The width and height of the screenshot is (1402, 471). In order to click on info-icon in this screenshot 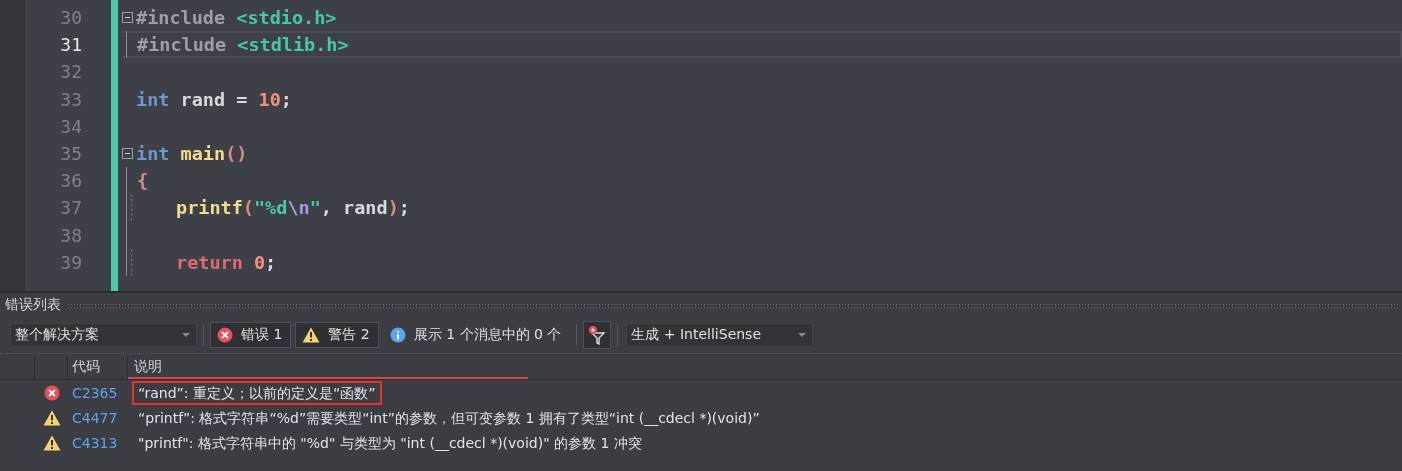, I will do `click(397, 335)`.